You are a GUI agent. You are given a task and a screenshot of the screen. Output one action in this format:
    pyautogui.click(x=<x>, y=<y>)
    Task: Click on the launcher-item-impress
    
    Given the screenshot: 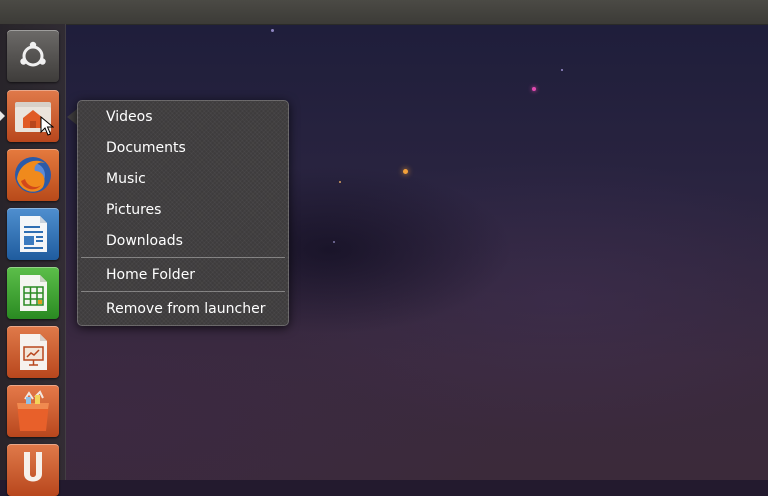 What is the action you would take?
    pyautogui.click(x=33, y=352)
    